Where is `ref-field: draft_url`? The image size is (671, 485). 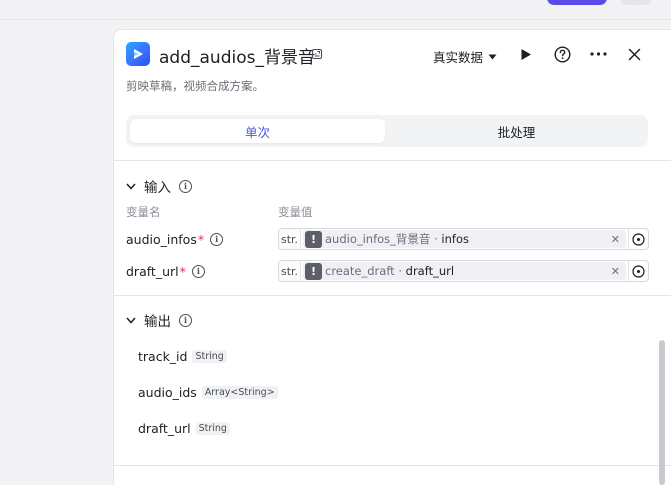 ref-field: draft_url is located at coordinates (430, 271).